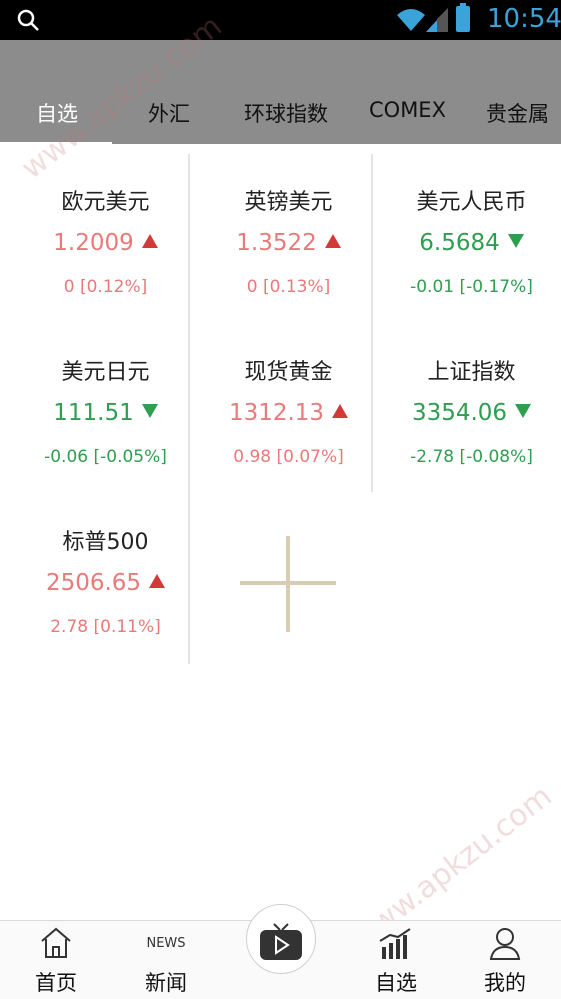 The height and width of the screenshot is (999, 561). I want to click on nav-profile: 我的, so click(505, 960).